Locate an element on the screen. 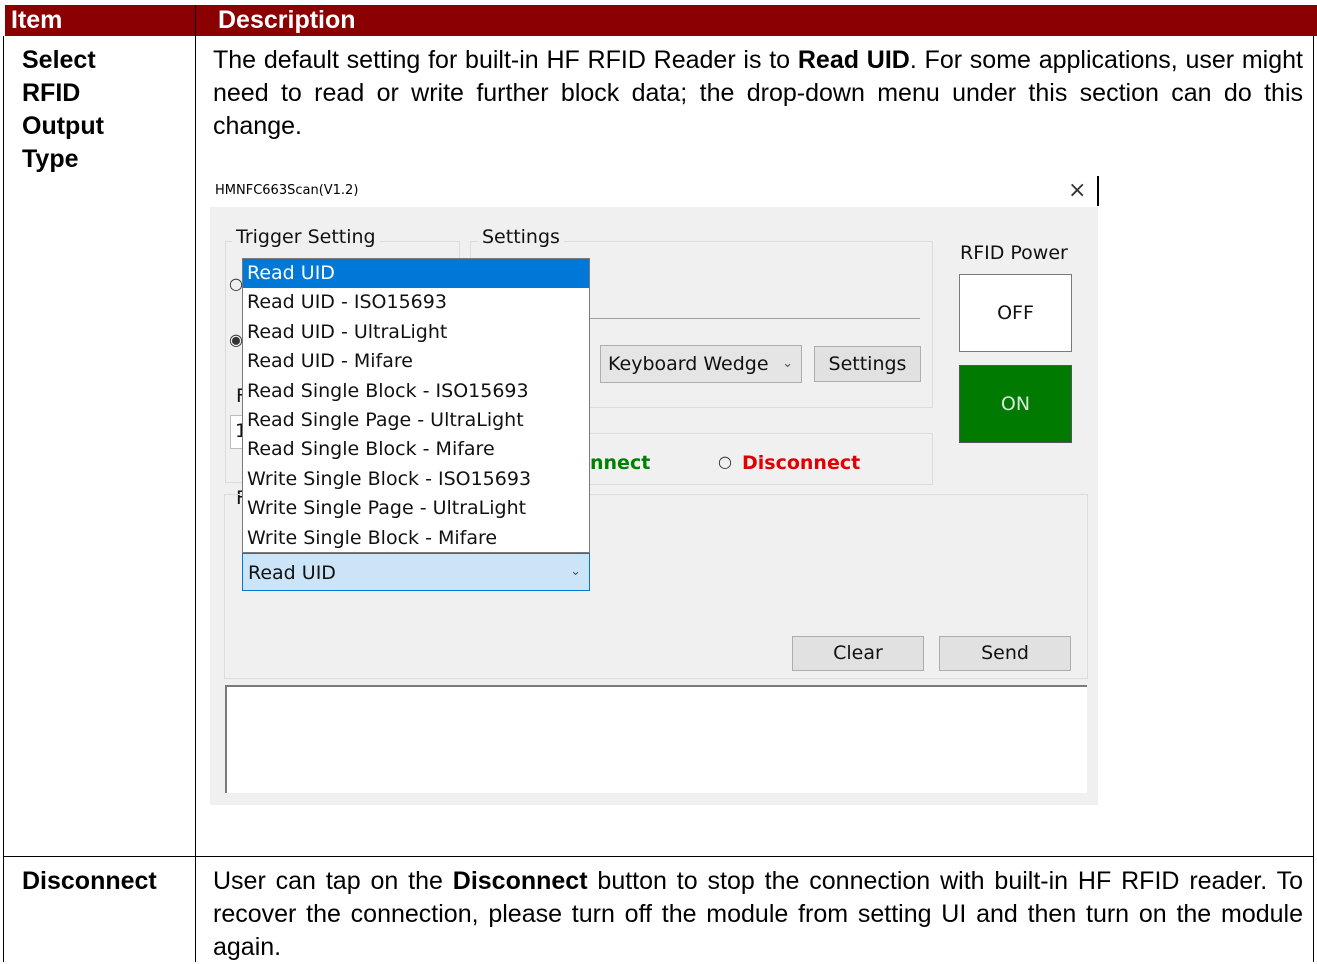 This screenshot has height=964, width=1317. dropdown-option-write-single-block-iso15693: Write Single Block - ISO15693 is located at coordinates (416, 479).